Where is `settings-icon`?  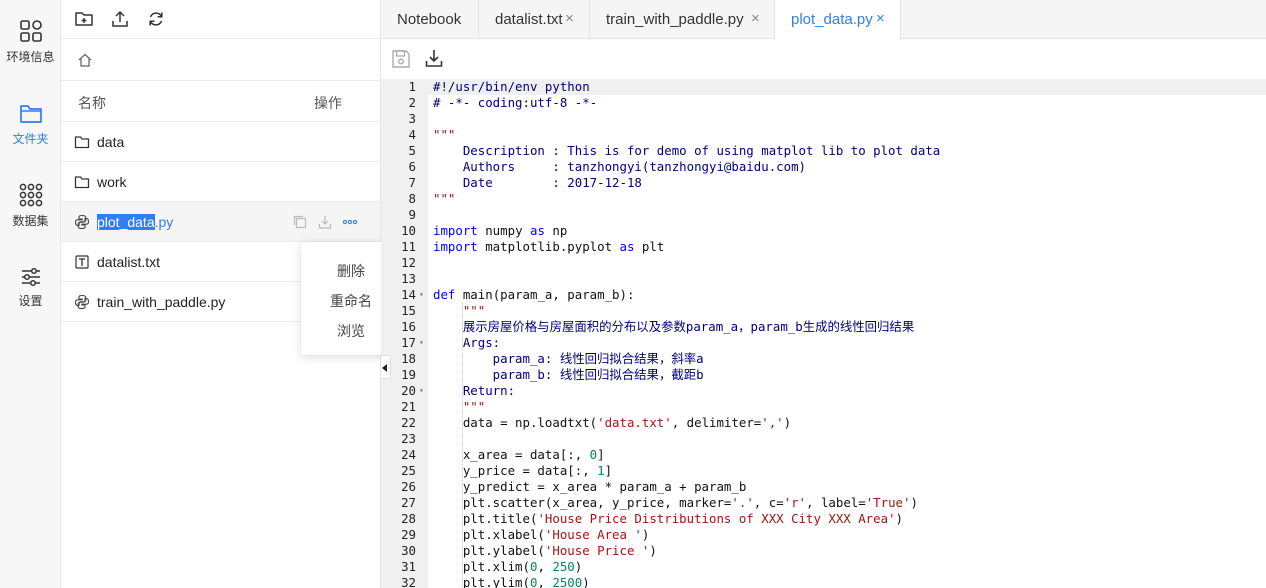
settings-icon is located at coordinates (30, 277).